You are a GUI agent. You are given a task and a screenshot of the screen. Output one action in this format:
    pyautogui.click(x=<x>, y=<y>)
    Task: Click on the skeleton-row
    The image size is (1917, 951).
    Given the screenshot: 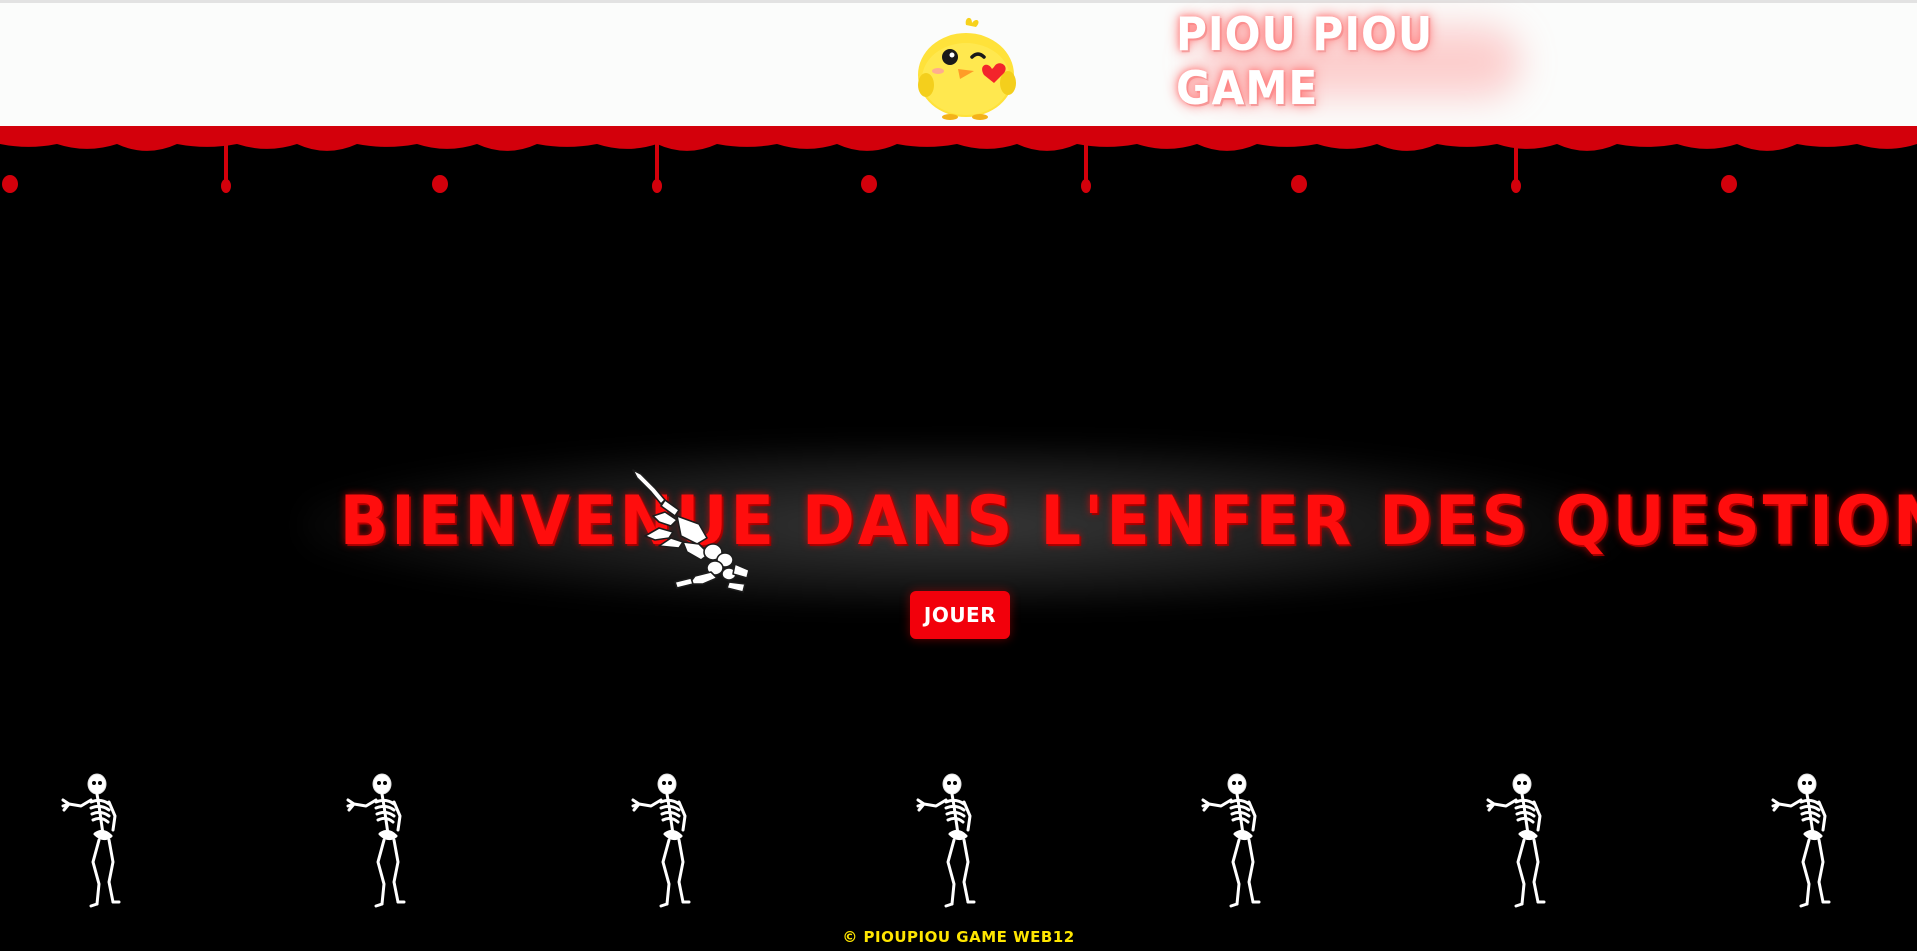 What is the action you would take?
    pyautogui.click(x=958, y=840)
    